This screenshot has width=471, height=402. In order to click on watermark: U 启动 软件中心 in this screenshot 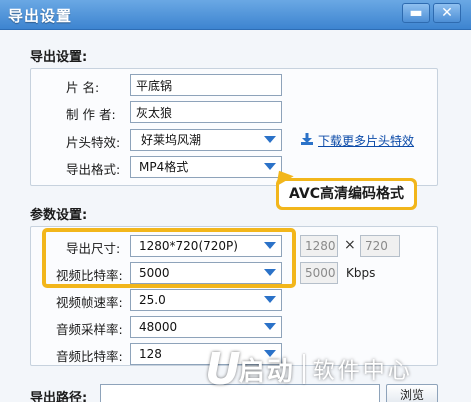, I will do `click(336, 369)`.